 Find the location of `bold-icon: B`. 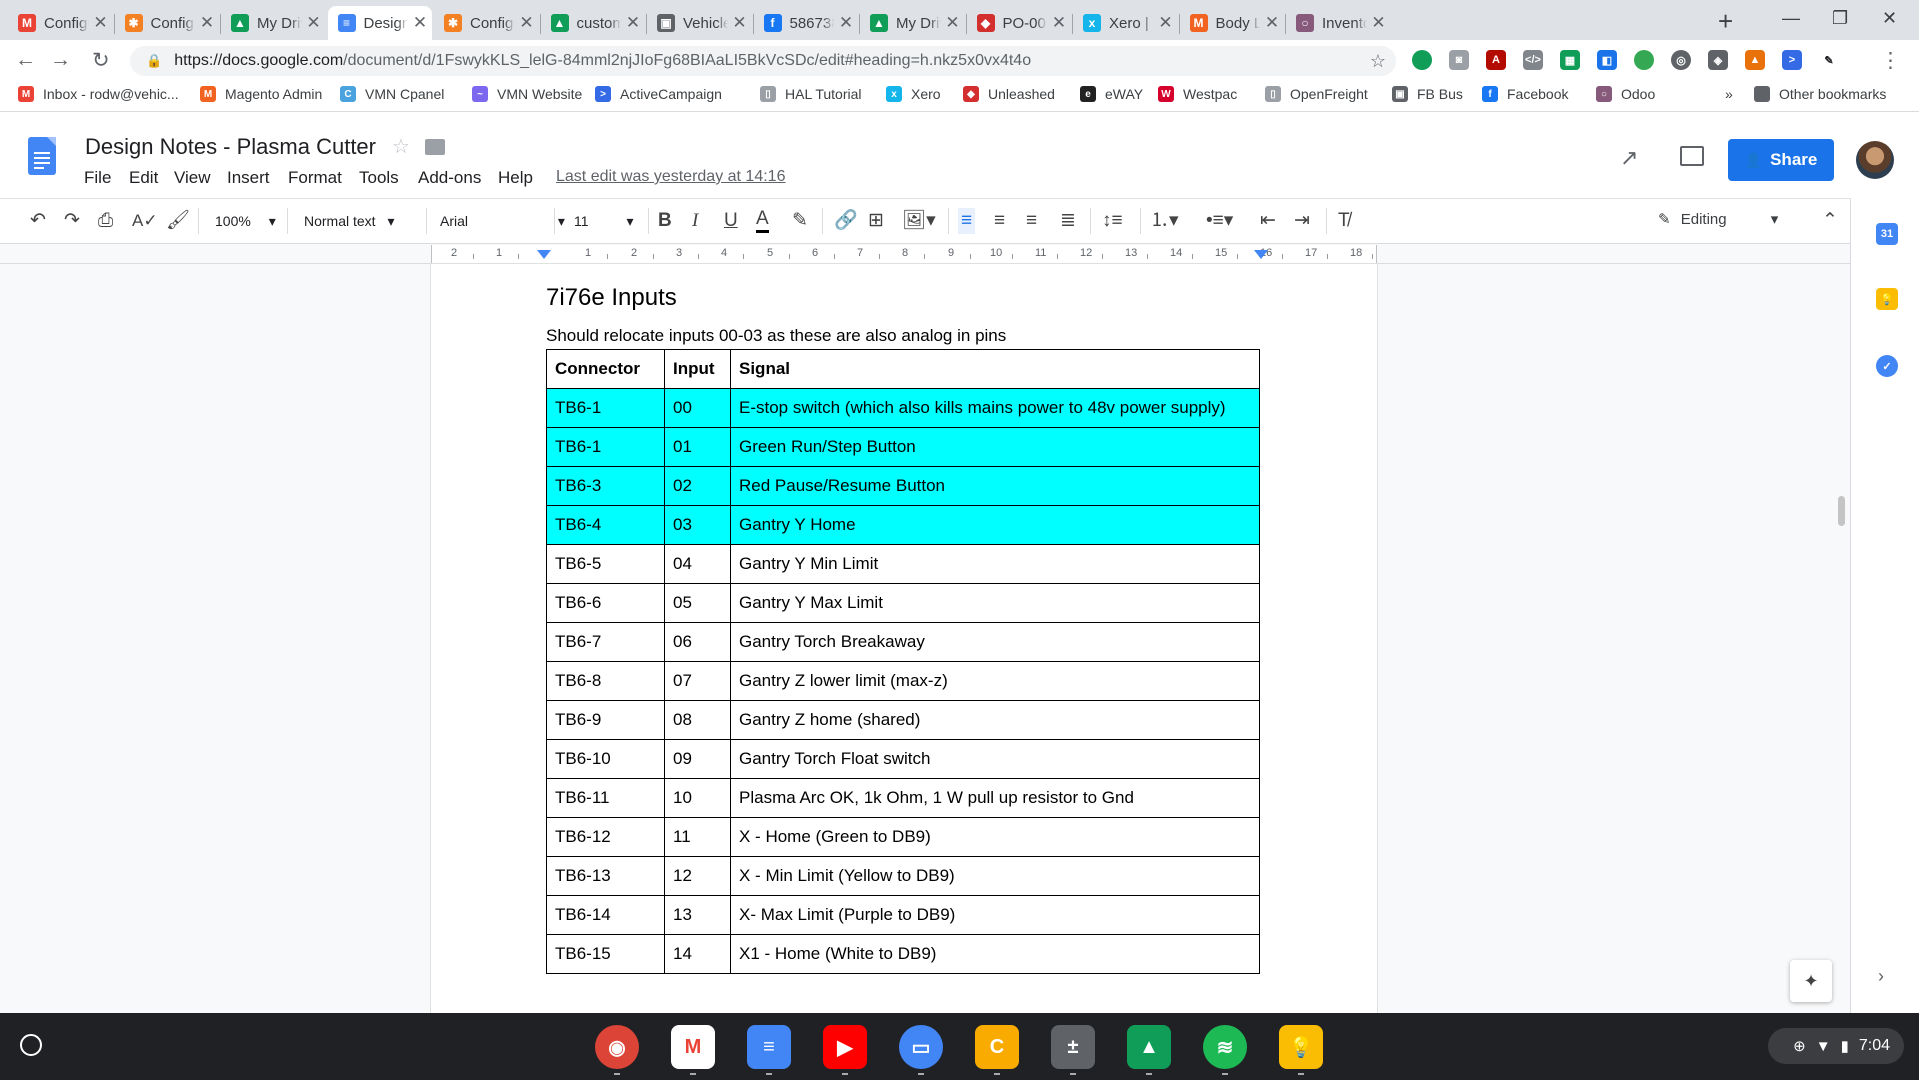

bold-icon: B is located at coordinates (665, 221).